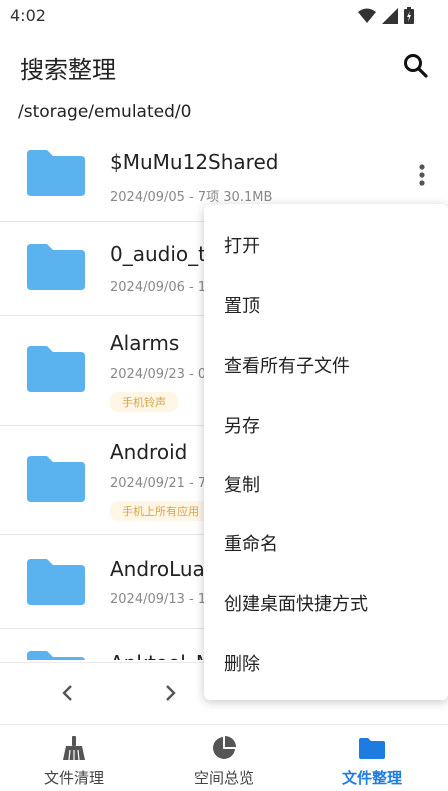  What do you see at coordinates (149, 452) in the screenshot?
I see `file-name: Android` at bounding box center [149, 452].